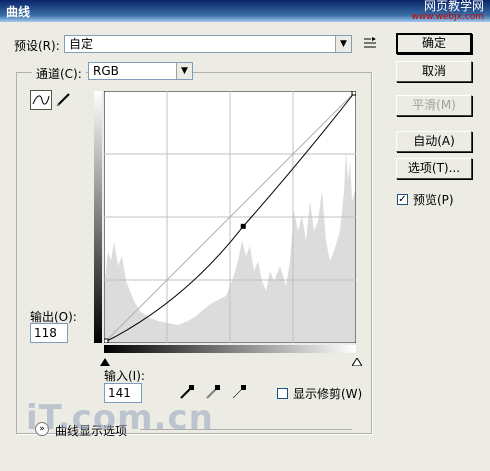  I want to click on input-gradient-bar, so click(230, 349).